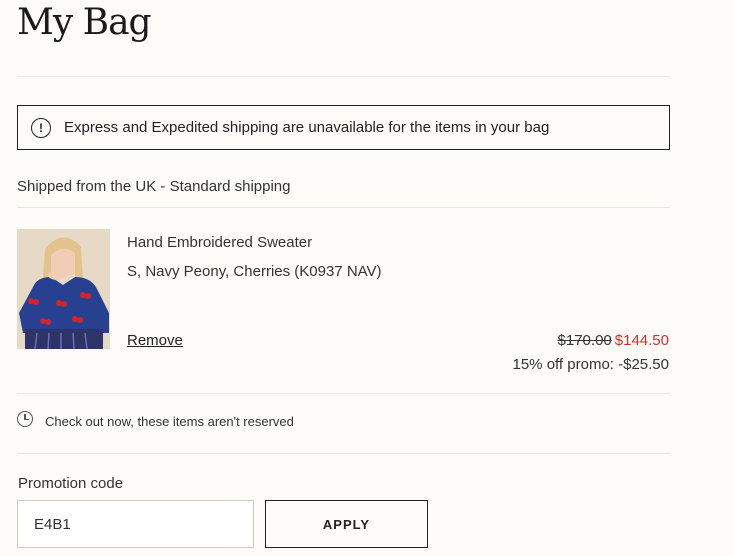 The height and width of the screenshot is (556, 734). I want to click on promotion-code-input, so click(135, 524).